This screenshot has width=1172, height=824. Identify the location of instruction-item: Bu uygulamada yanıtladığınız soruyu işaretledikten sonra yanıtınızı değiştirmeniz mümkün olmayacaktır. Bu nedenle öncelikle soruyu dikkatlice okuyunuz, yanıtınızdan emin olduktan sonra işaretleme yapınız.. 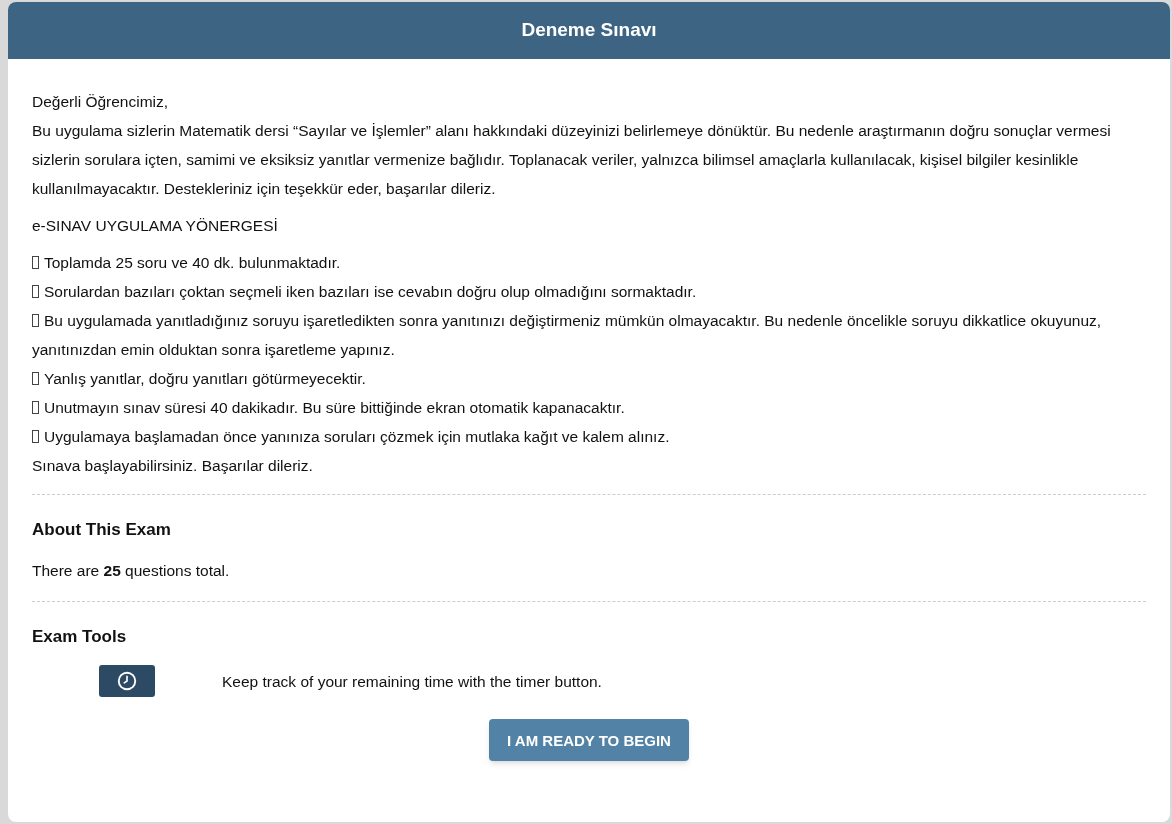
(567, 335).